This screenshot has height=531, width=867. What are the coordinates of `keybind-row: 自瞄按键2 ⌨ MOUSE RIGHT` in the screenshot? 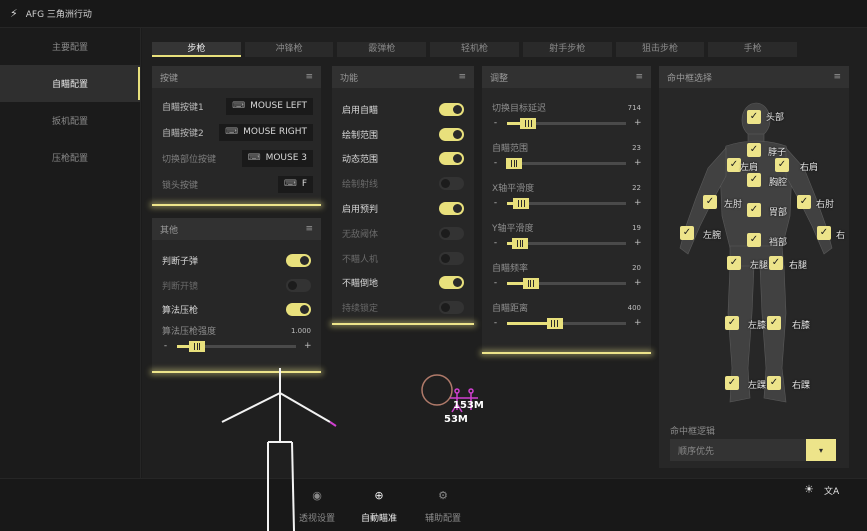 It's located at (236, 132).